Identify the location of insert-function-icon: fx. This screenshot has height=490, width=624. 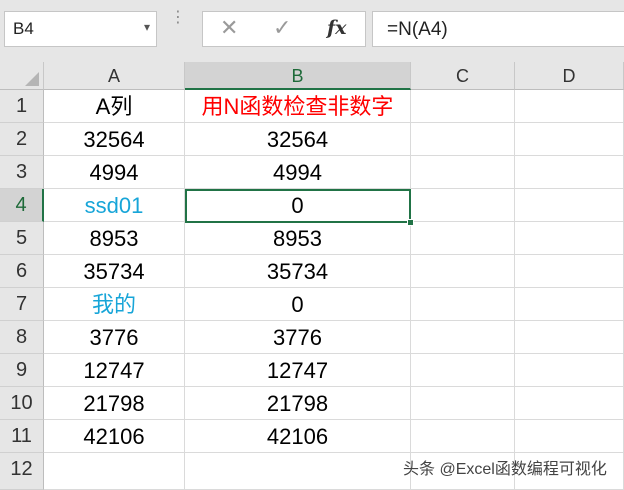
(337, 28).